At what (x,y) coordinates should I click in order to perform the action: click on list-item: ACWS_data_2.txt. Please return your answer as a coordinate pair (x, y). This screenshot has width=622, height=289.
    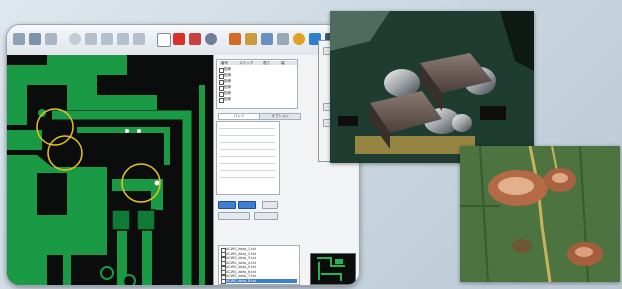
    Looking at the image, I should click on (251, 254).